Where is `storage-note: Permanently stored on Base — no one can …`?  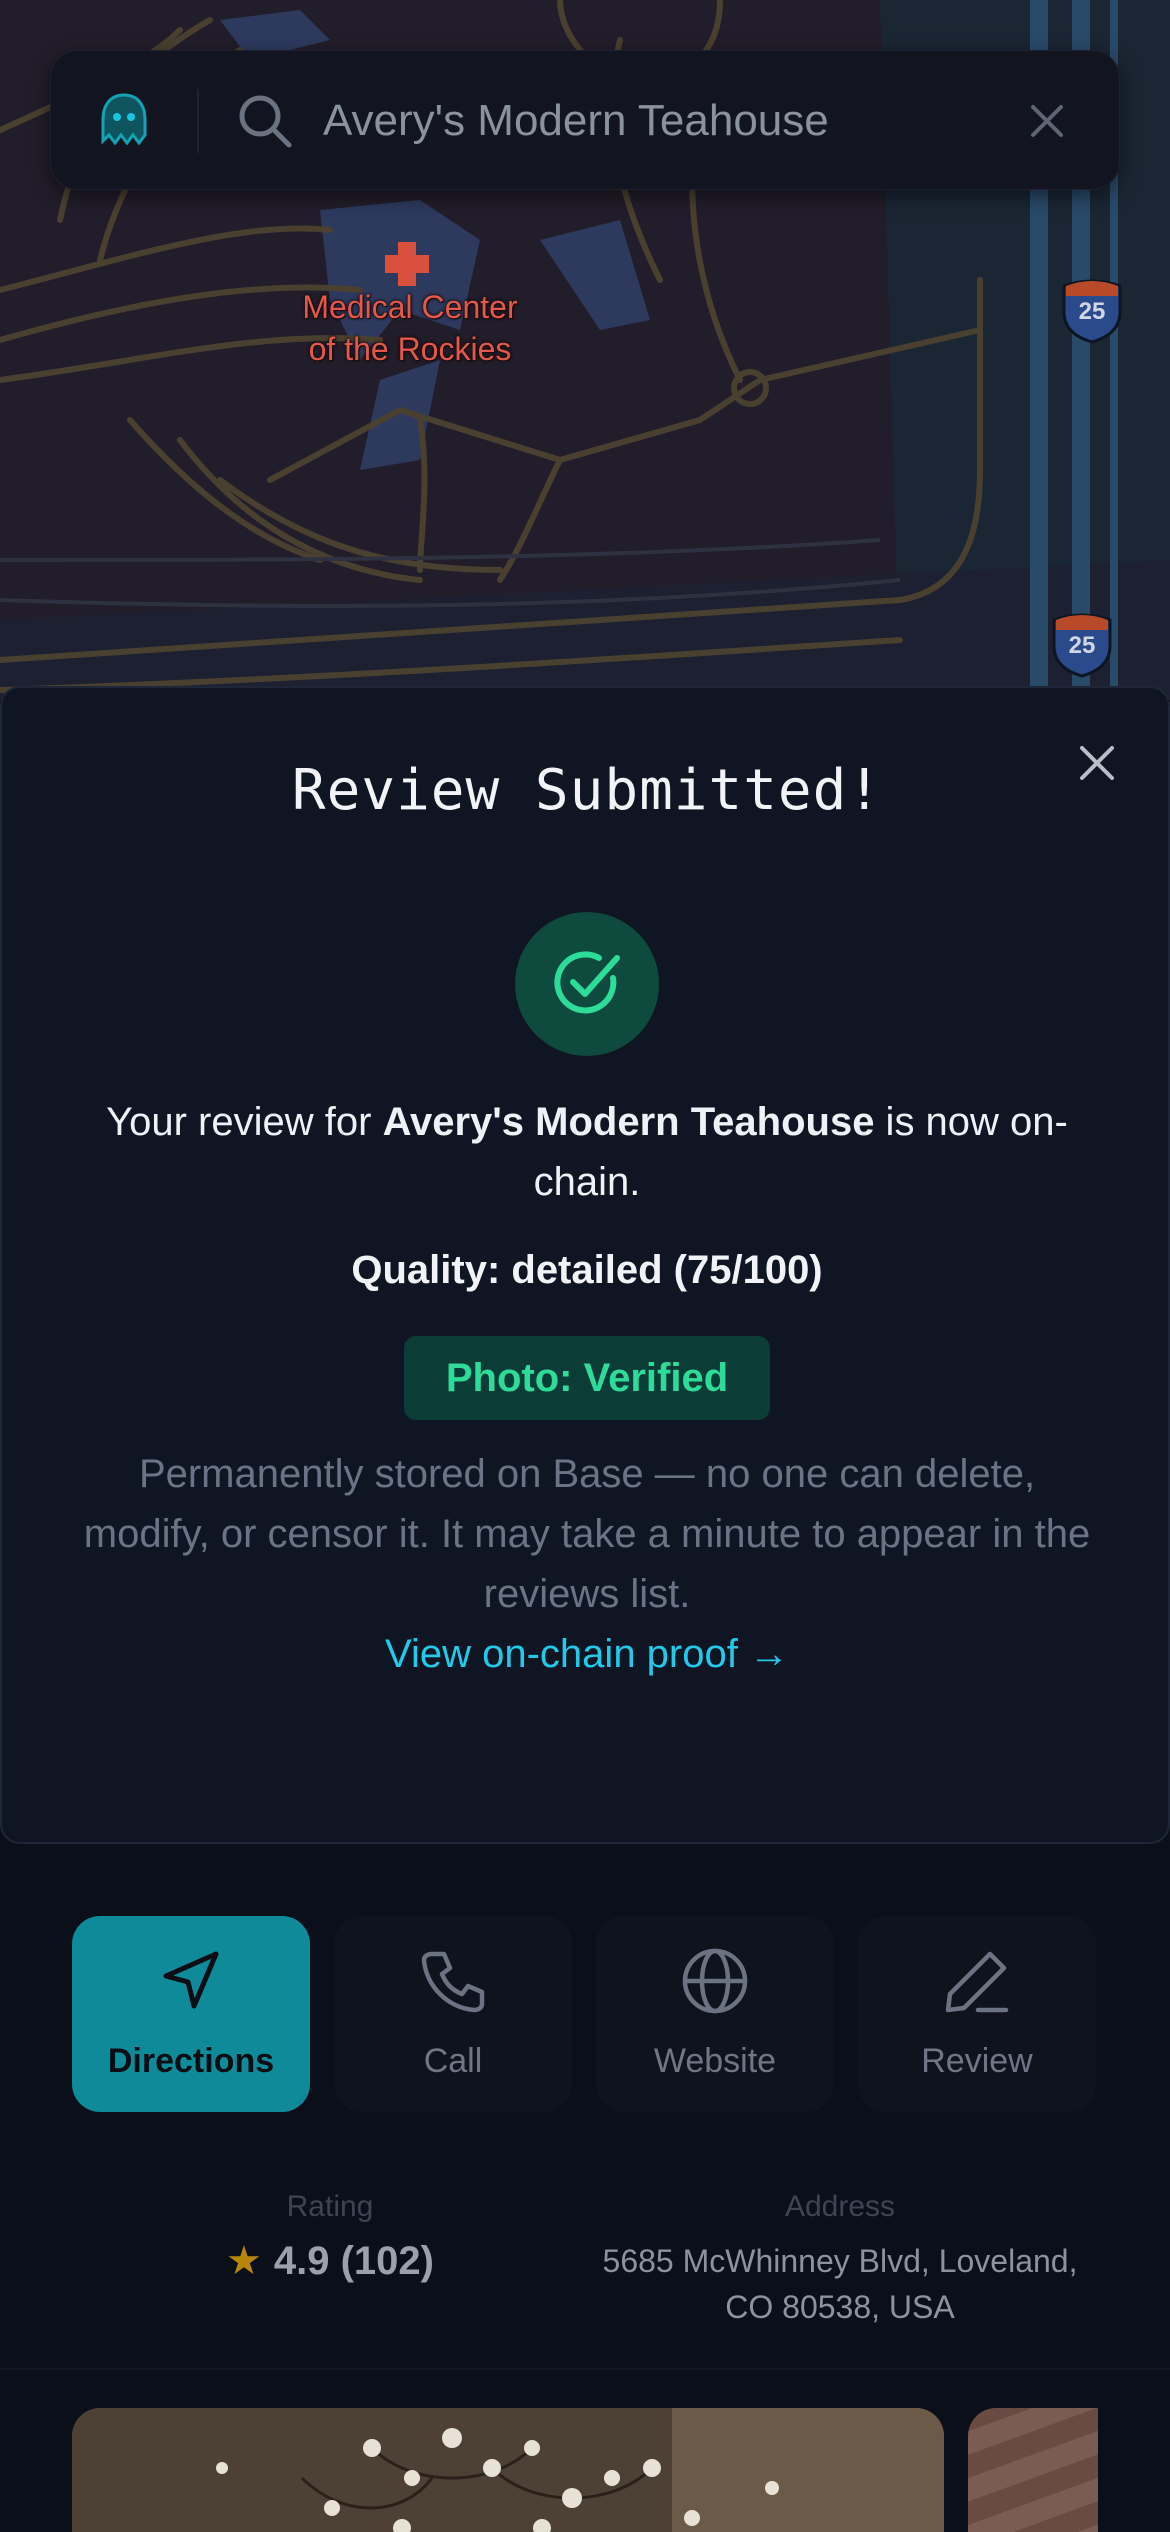 storage-note: Permanently stored on Base — no one can … is located at coordinates (587, 1534).